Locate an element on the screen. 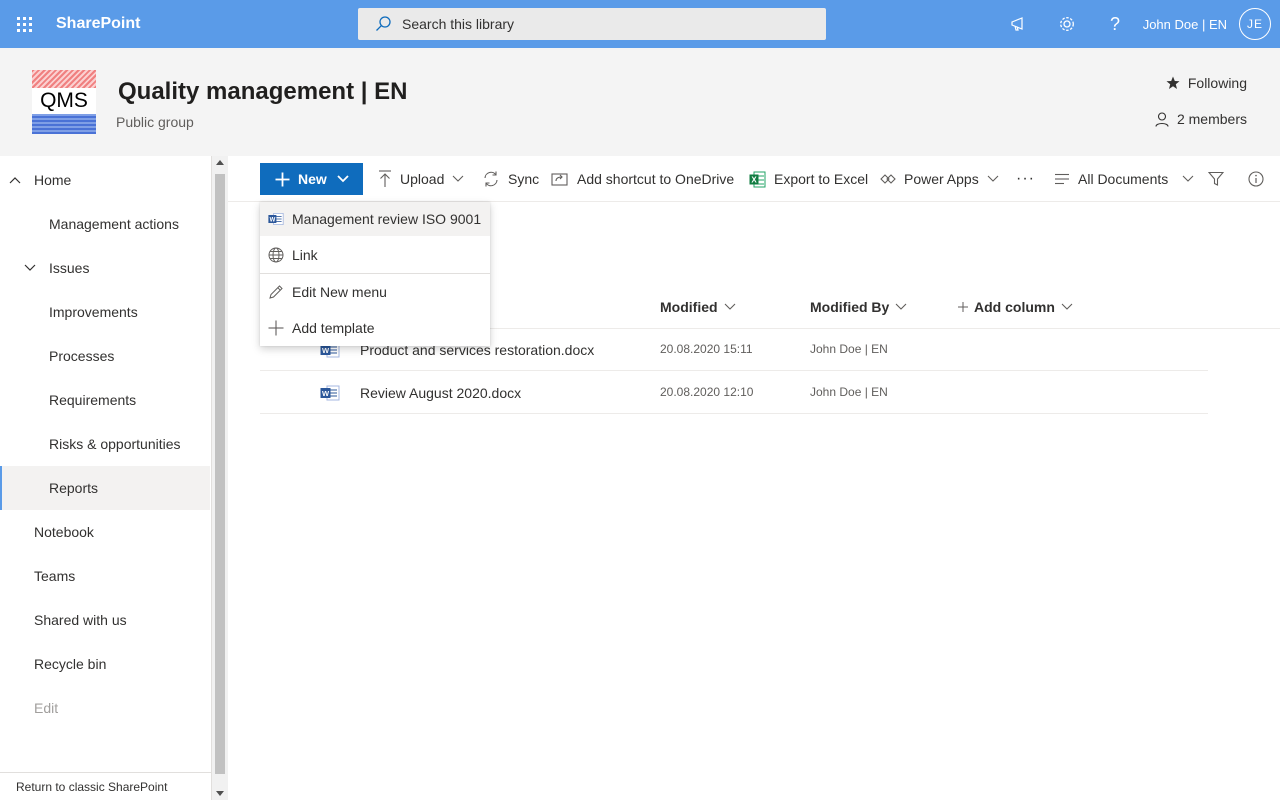 The width and height of the screenshot is (1280, 800). column-label: Add column is located at coordinates (1014, 307).